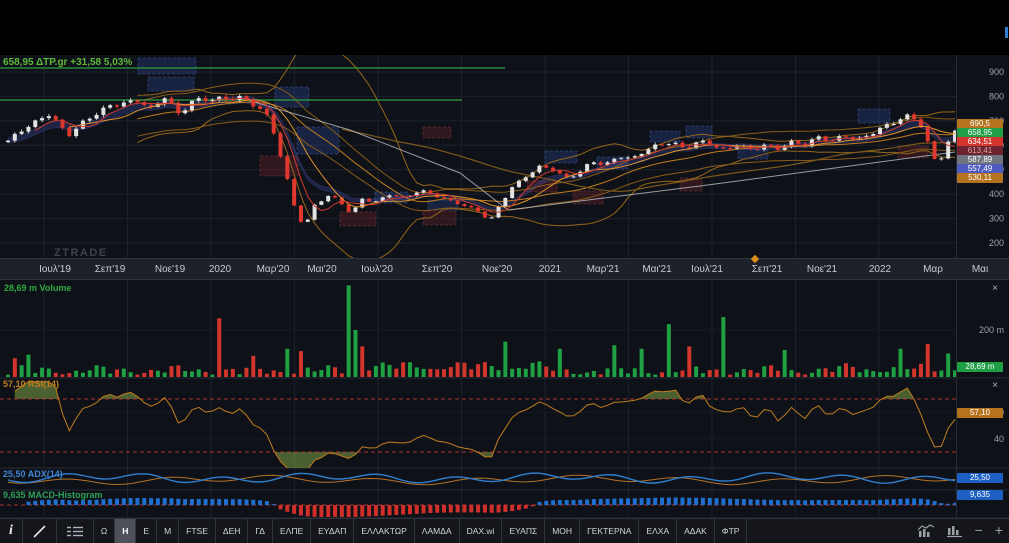 The height and width of the screenshot is (543, 1009). I want to click on toolbar-item-Η: Η, so click(126, 531).